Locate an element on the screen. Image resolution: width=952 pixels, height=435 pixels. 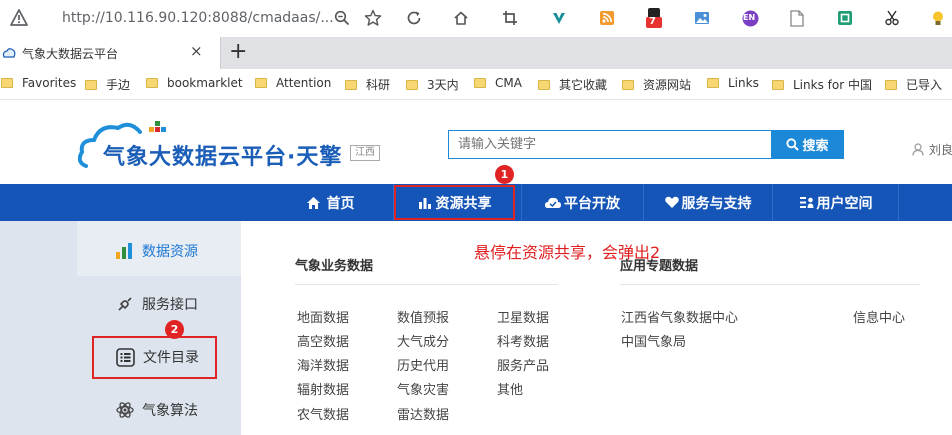
link-other: 其他 is located at coordinates (510, 388).